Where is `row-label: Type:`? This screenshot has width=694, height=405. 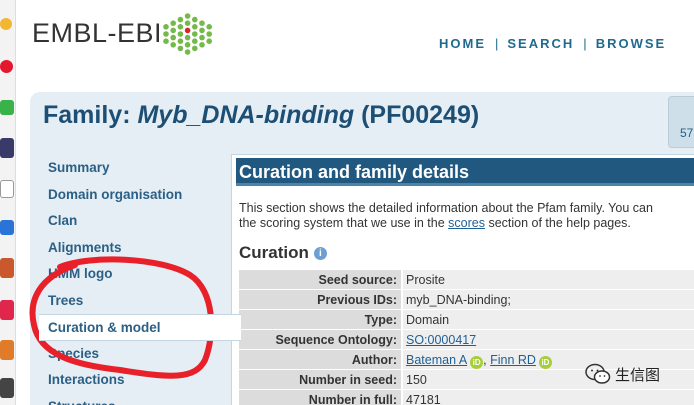 row-label: Type: is located at coordinates (320, 320).